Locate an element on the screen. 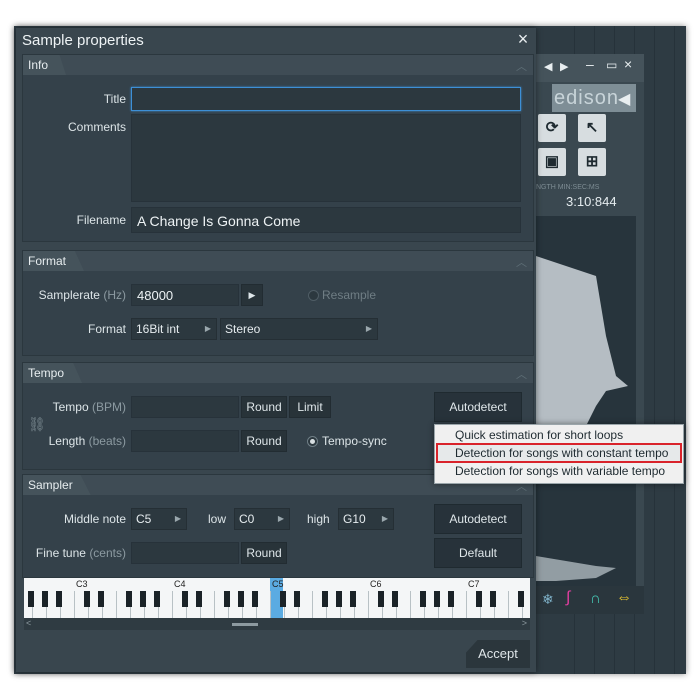 The width and height of the screenshot is (700, 700). format-section: Format ︿ is located at coordinates (278, 303).